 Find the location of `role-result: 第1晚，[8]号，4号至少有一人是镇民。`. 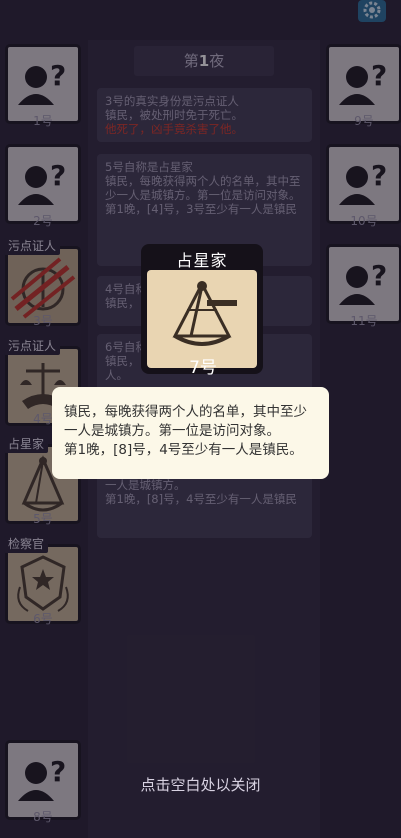

role-result: 第1晚，[8]号，4号至少有一人是镇民。 is located at coordinates (183, 450).